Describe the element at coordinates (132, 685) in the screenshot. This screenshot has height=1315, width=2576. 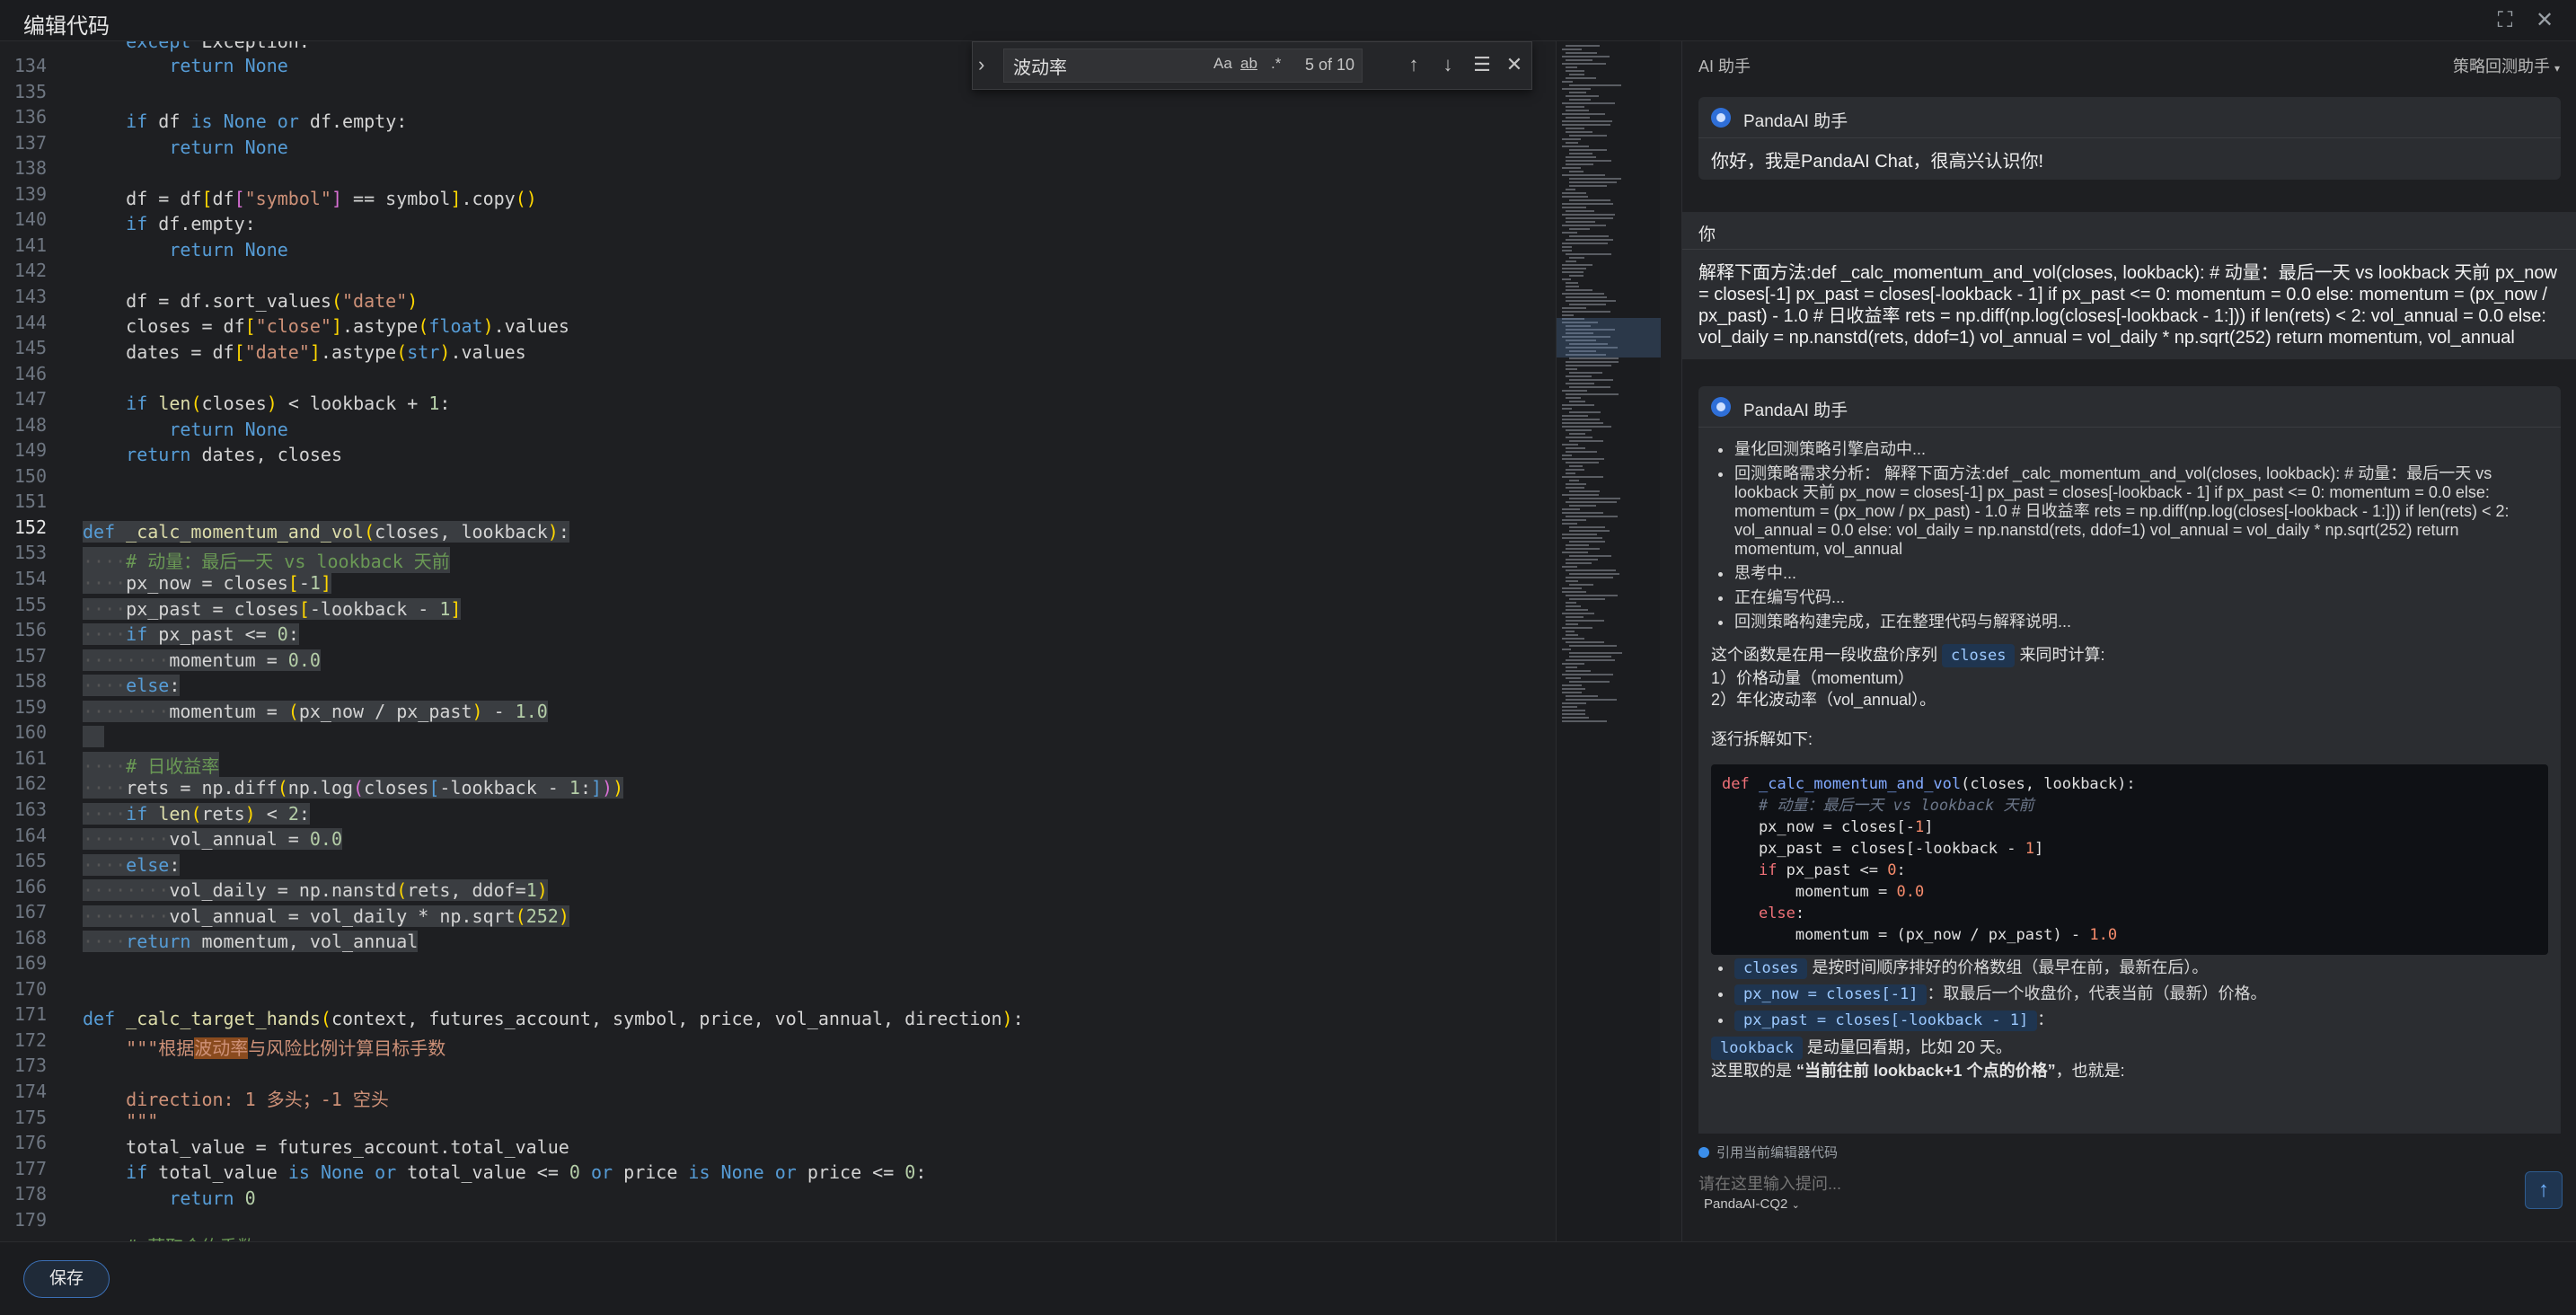
I see `code-line: ····else:` at that location.